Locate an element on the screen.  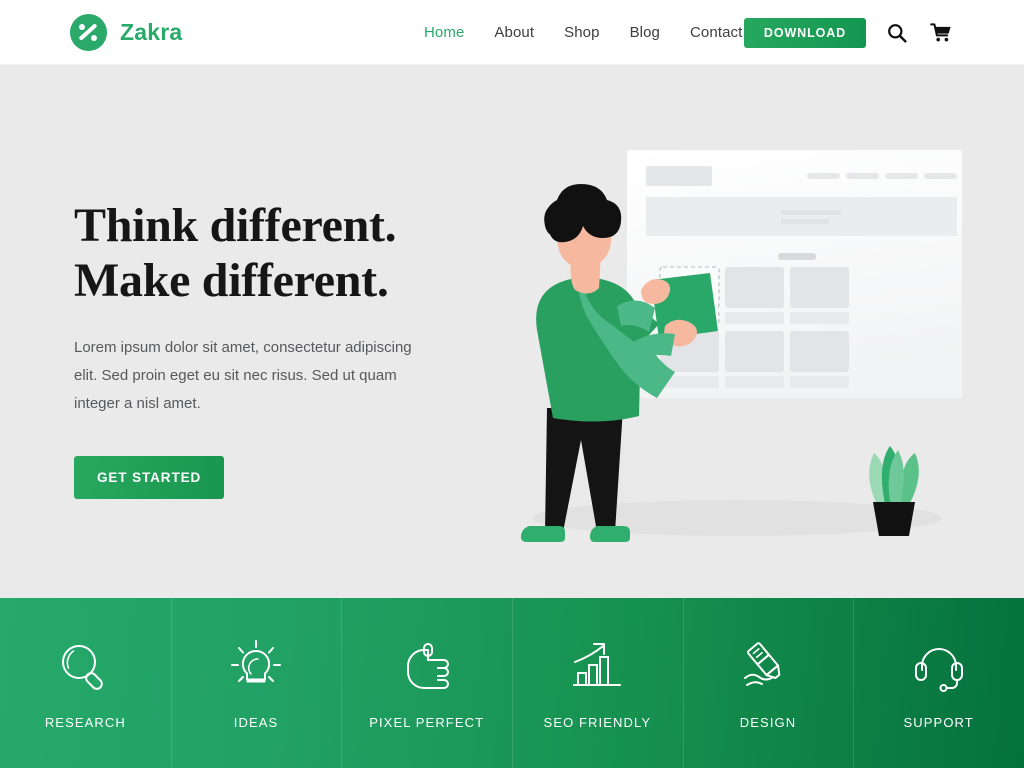
nav-item-shop: Shop is located at coordinates (581, 32).